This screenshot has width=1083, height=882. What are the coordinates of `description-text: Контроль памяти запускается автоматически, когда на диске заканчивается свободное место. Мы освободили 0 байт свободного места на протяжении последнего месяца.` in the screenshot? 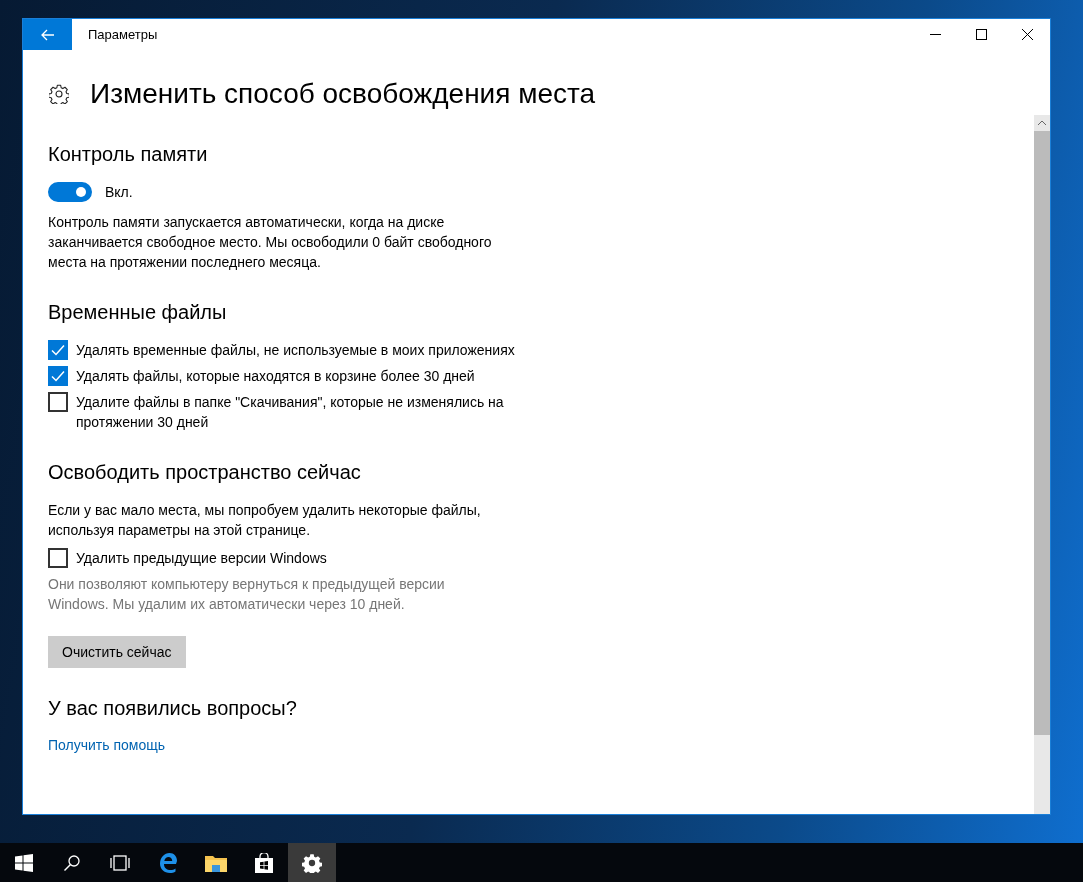 It's located at (270, 242).